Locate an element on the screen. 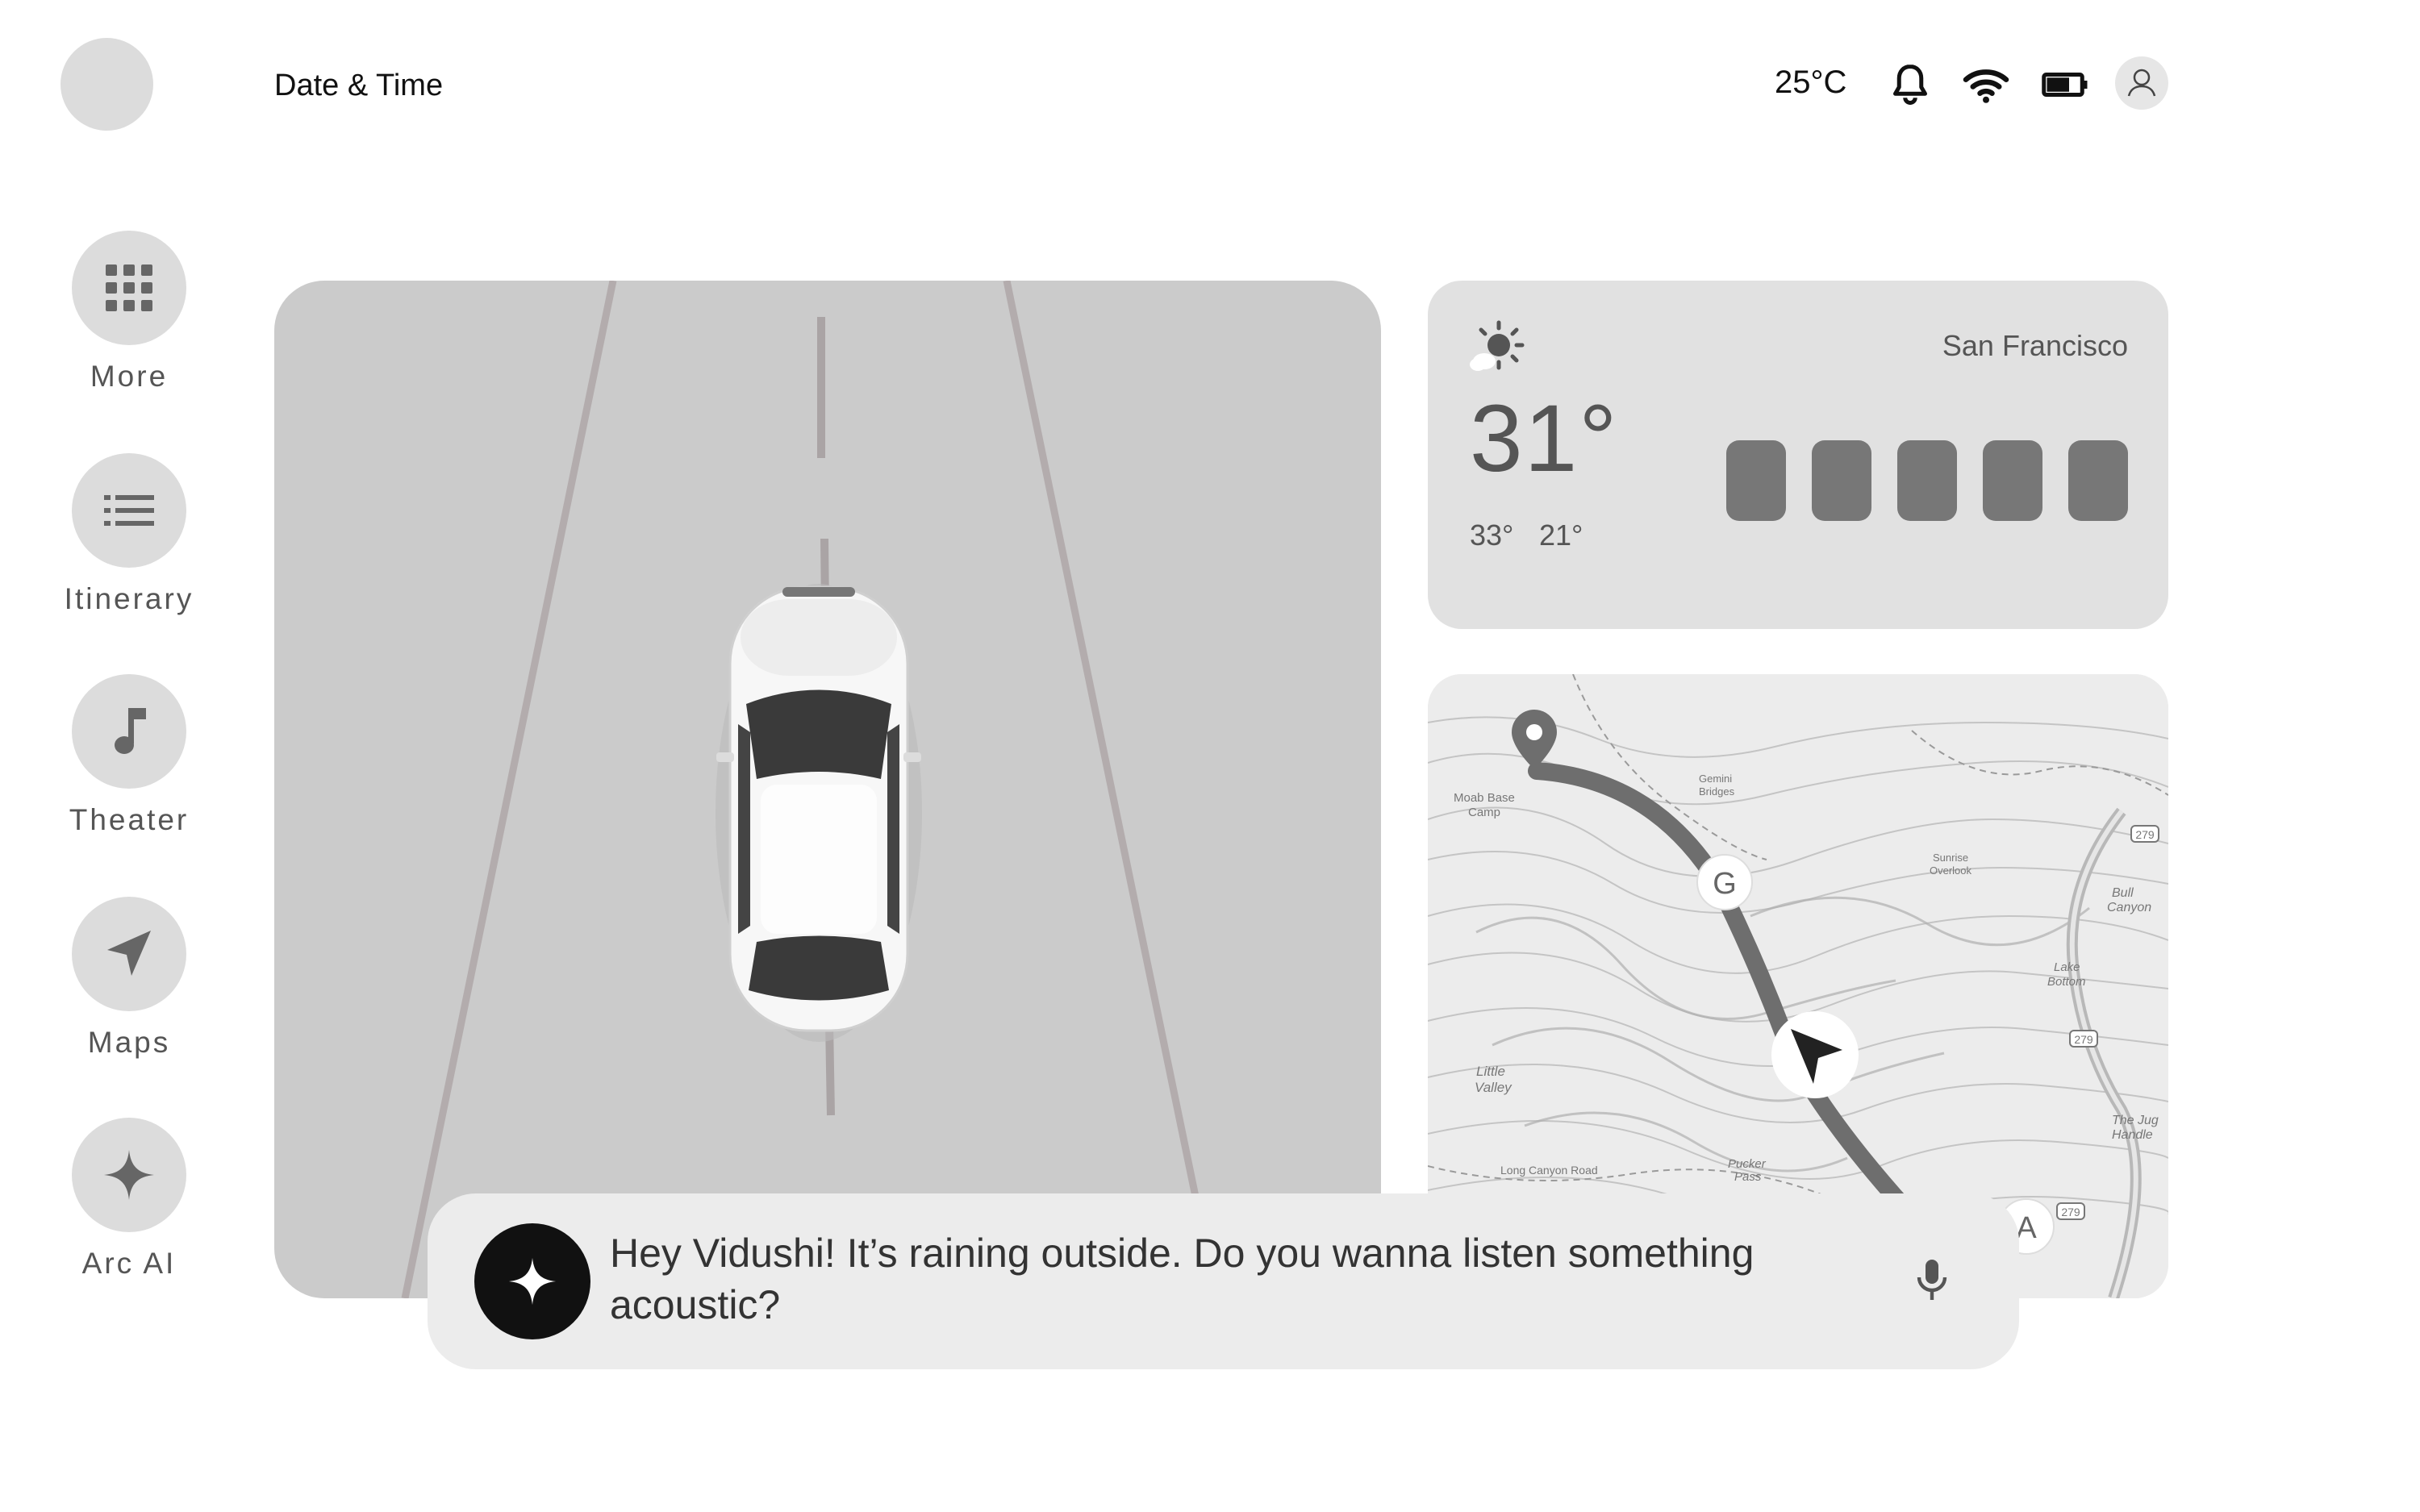 The height and width of the screenshot is (1512, 2420). nav-label-arc-ai: Arc AI is located at coordinates (129, 1263).